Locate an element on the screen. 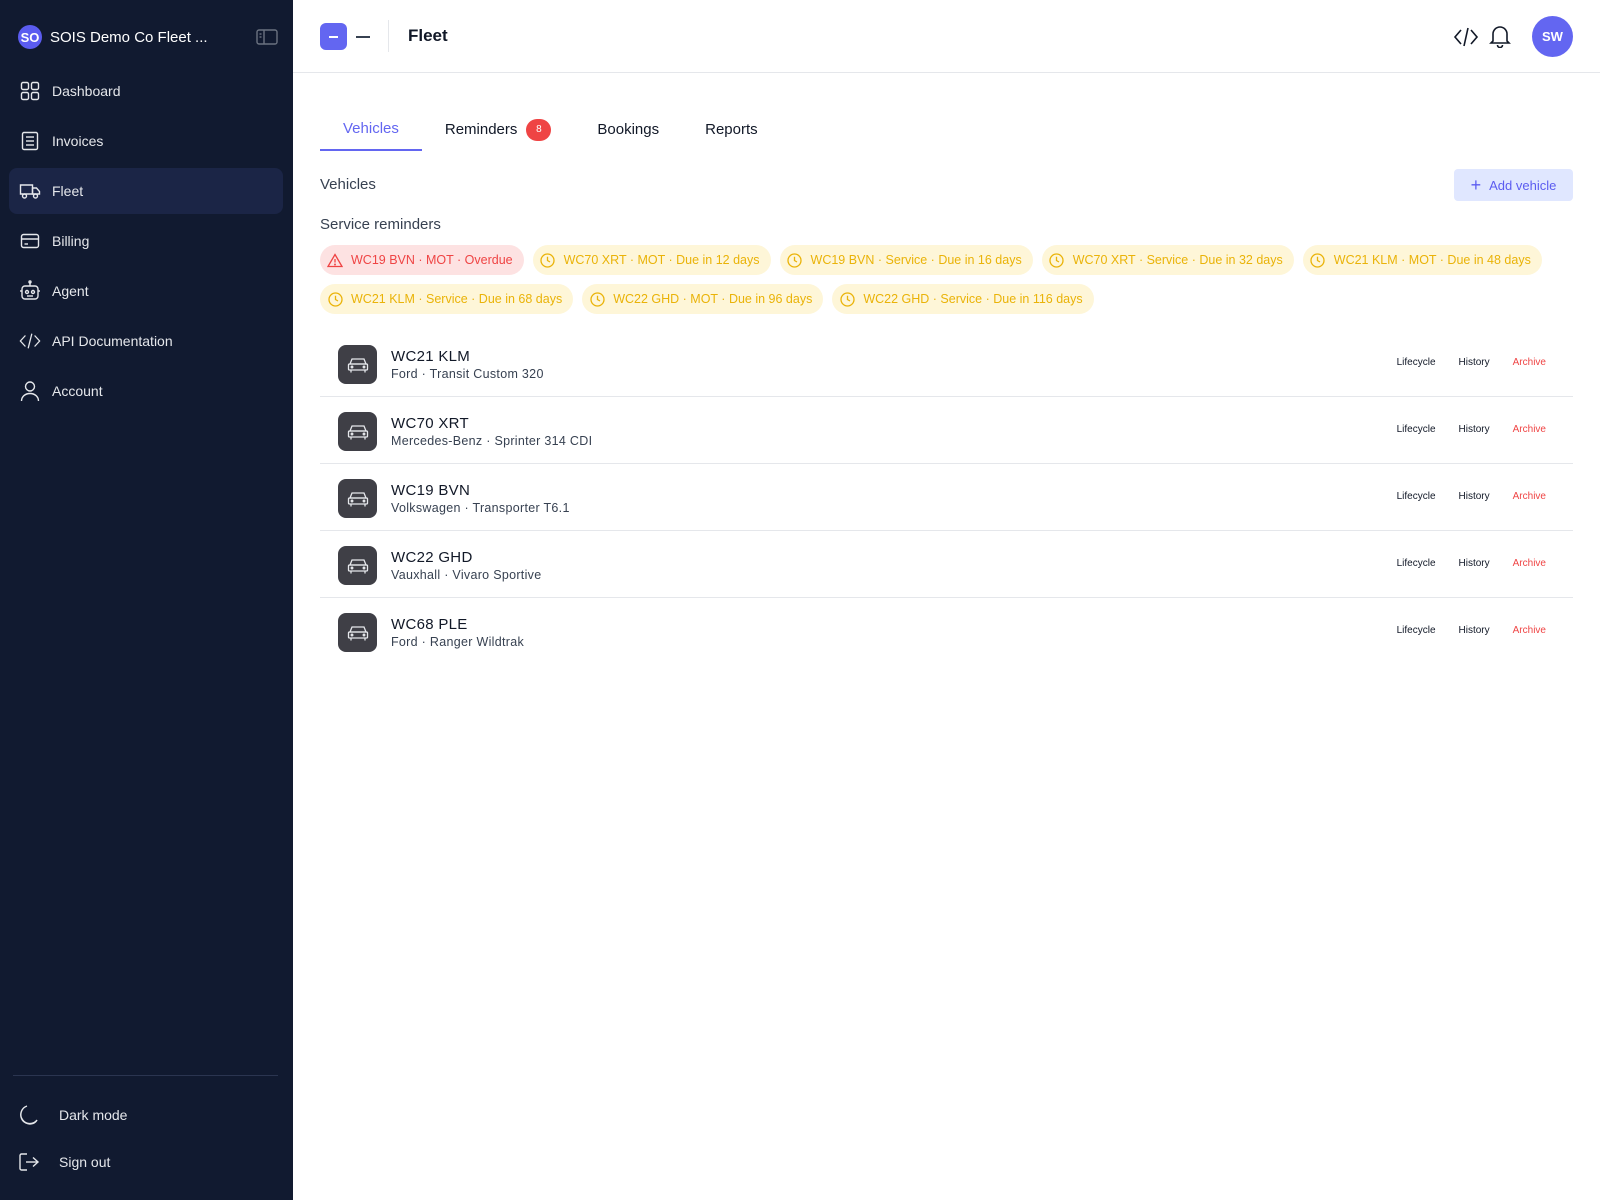 This screenshot has height=1200, width=1600. sidebar-item-api-documentation: API Documentation is located at coordinates (146, 341).